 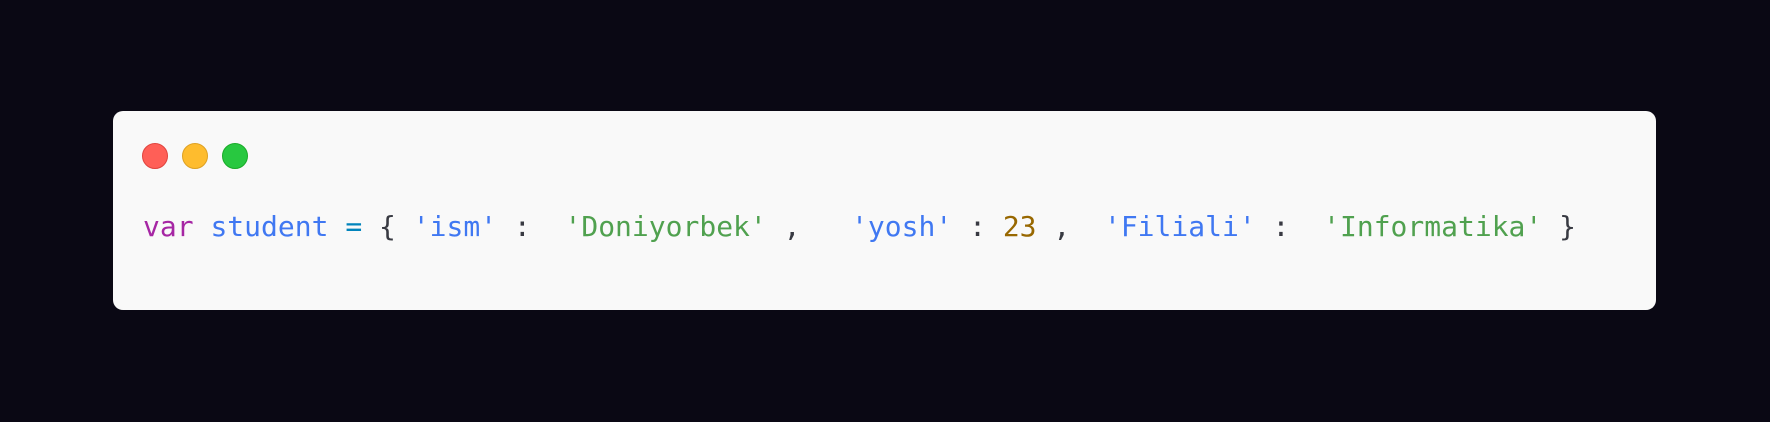 I want to click on close-dot-icon, so click(x=155, y=156).